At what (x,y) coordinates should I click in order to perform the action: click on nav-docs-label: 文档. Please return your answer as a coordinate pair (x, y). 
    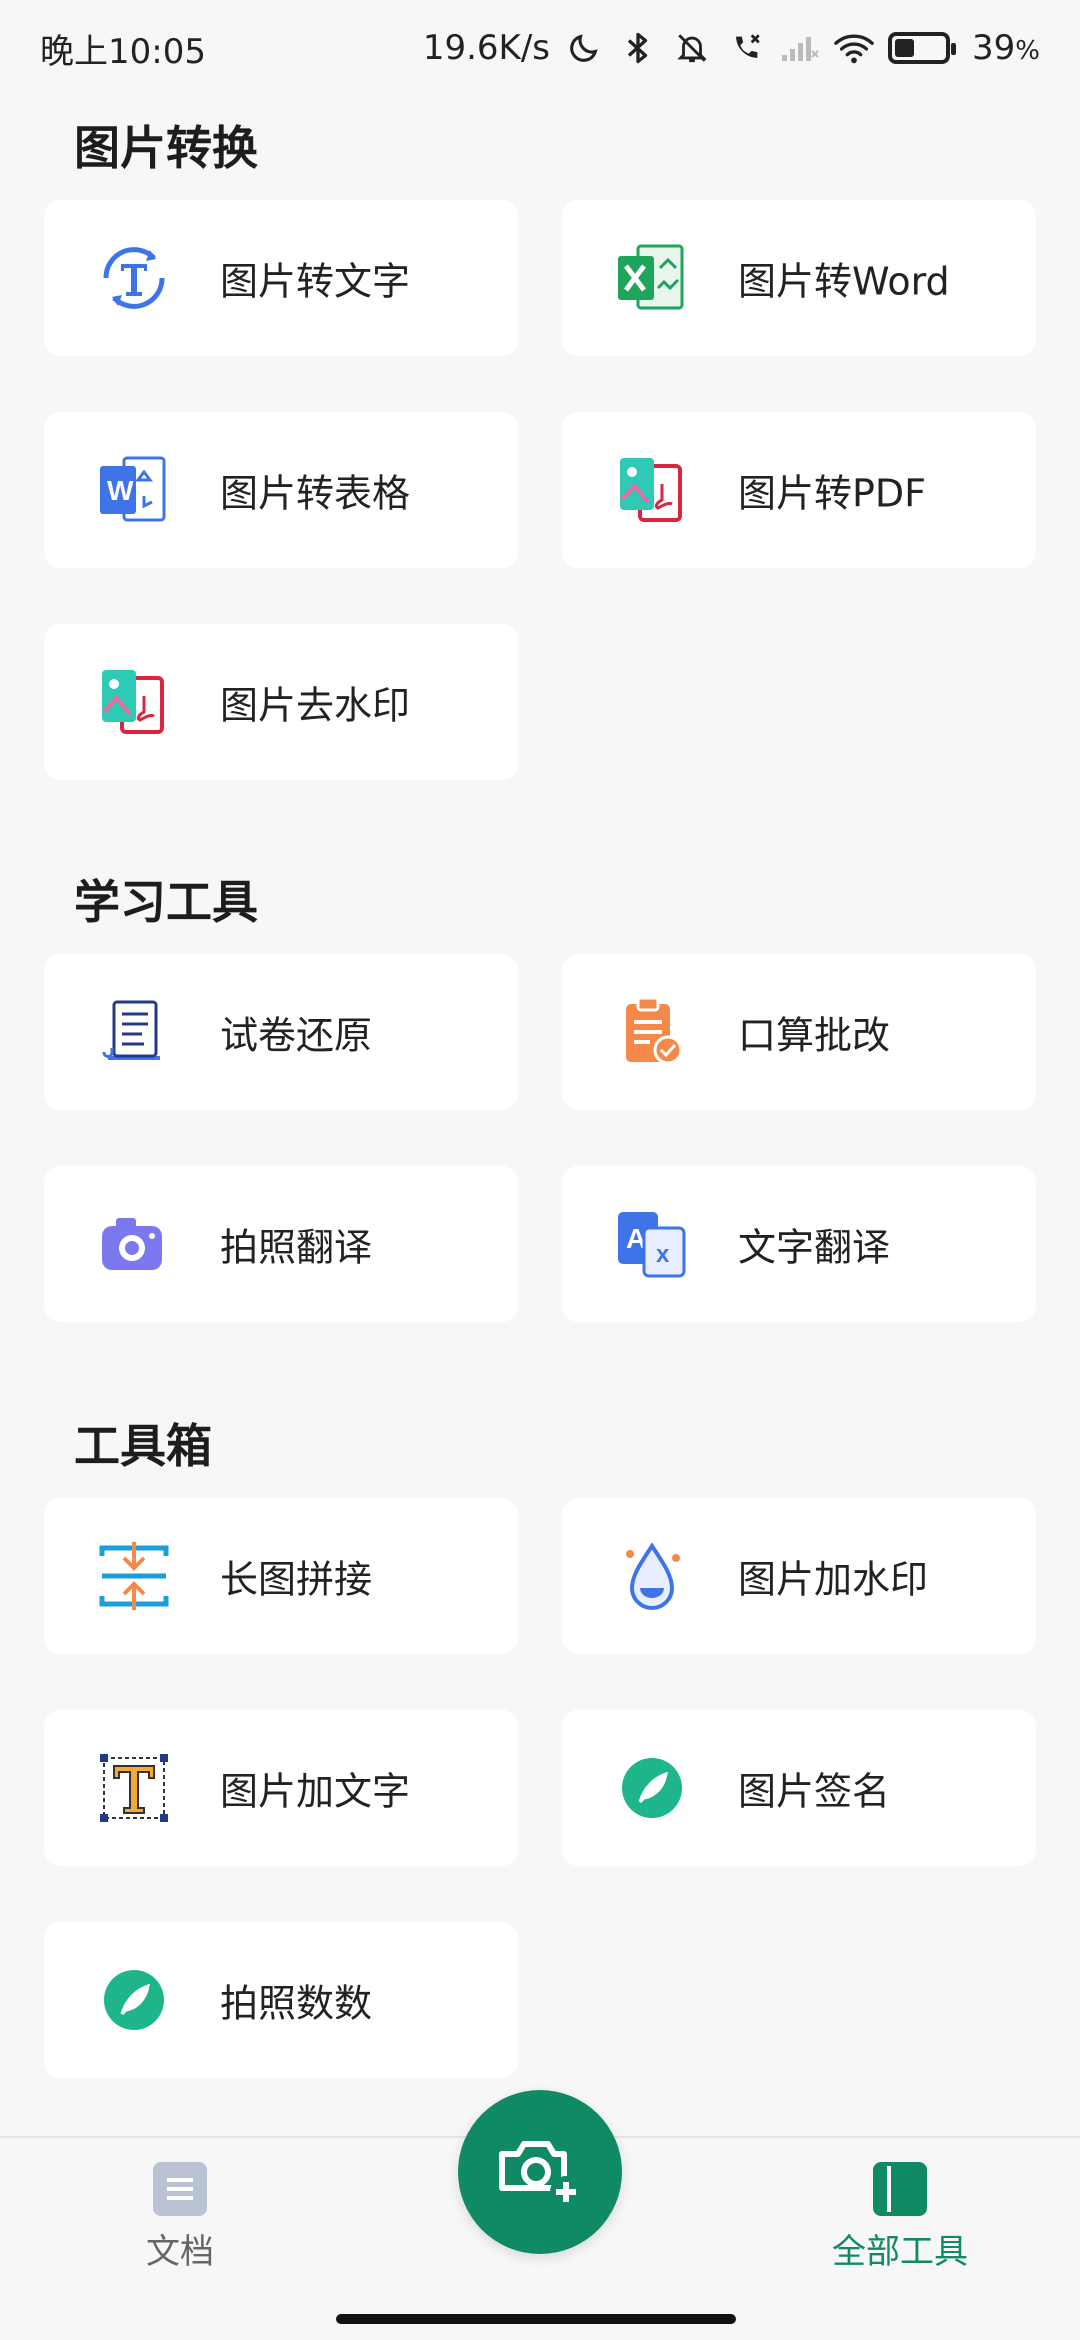
    Looking at the image, I should click on (180, 2252).